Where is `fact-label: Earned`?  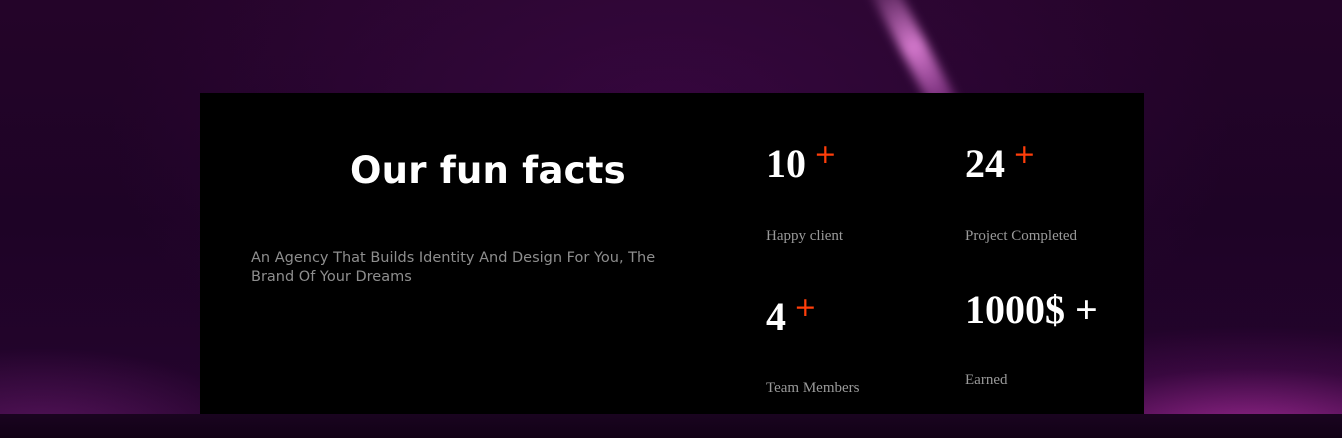
fact-label: Earned is located at coordinates (986, 380).